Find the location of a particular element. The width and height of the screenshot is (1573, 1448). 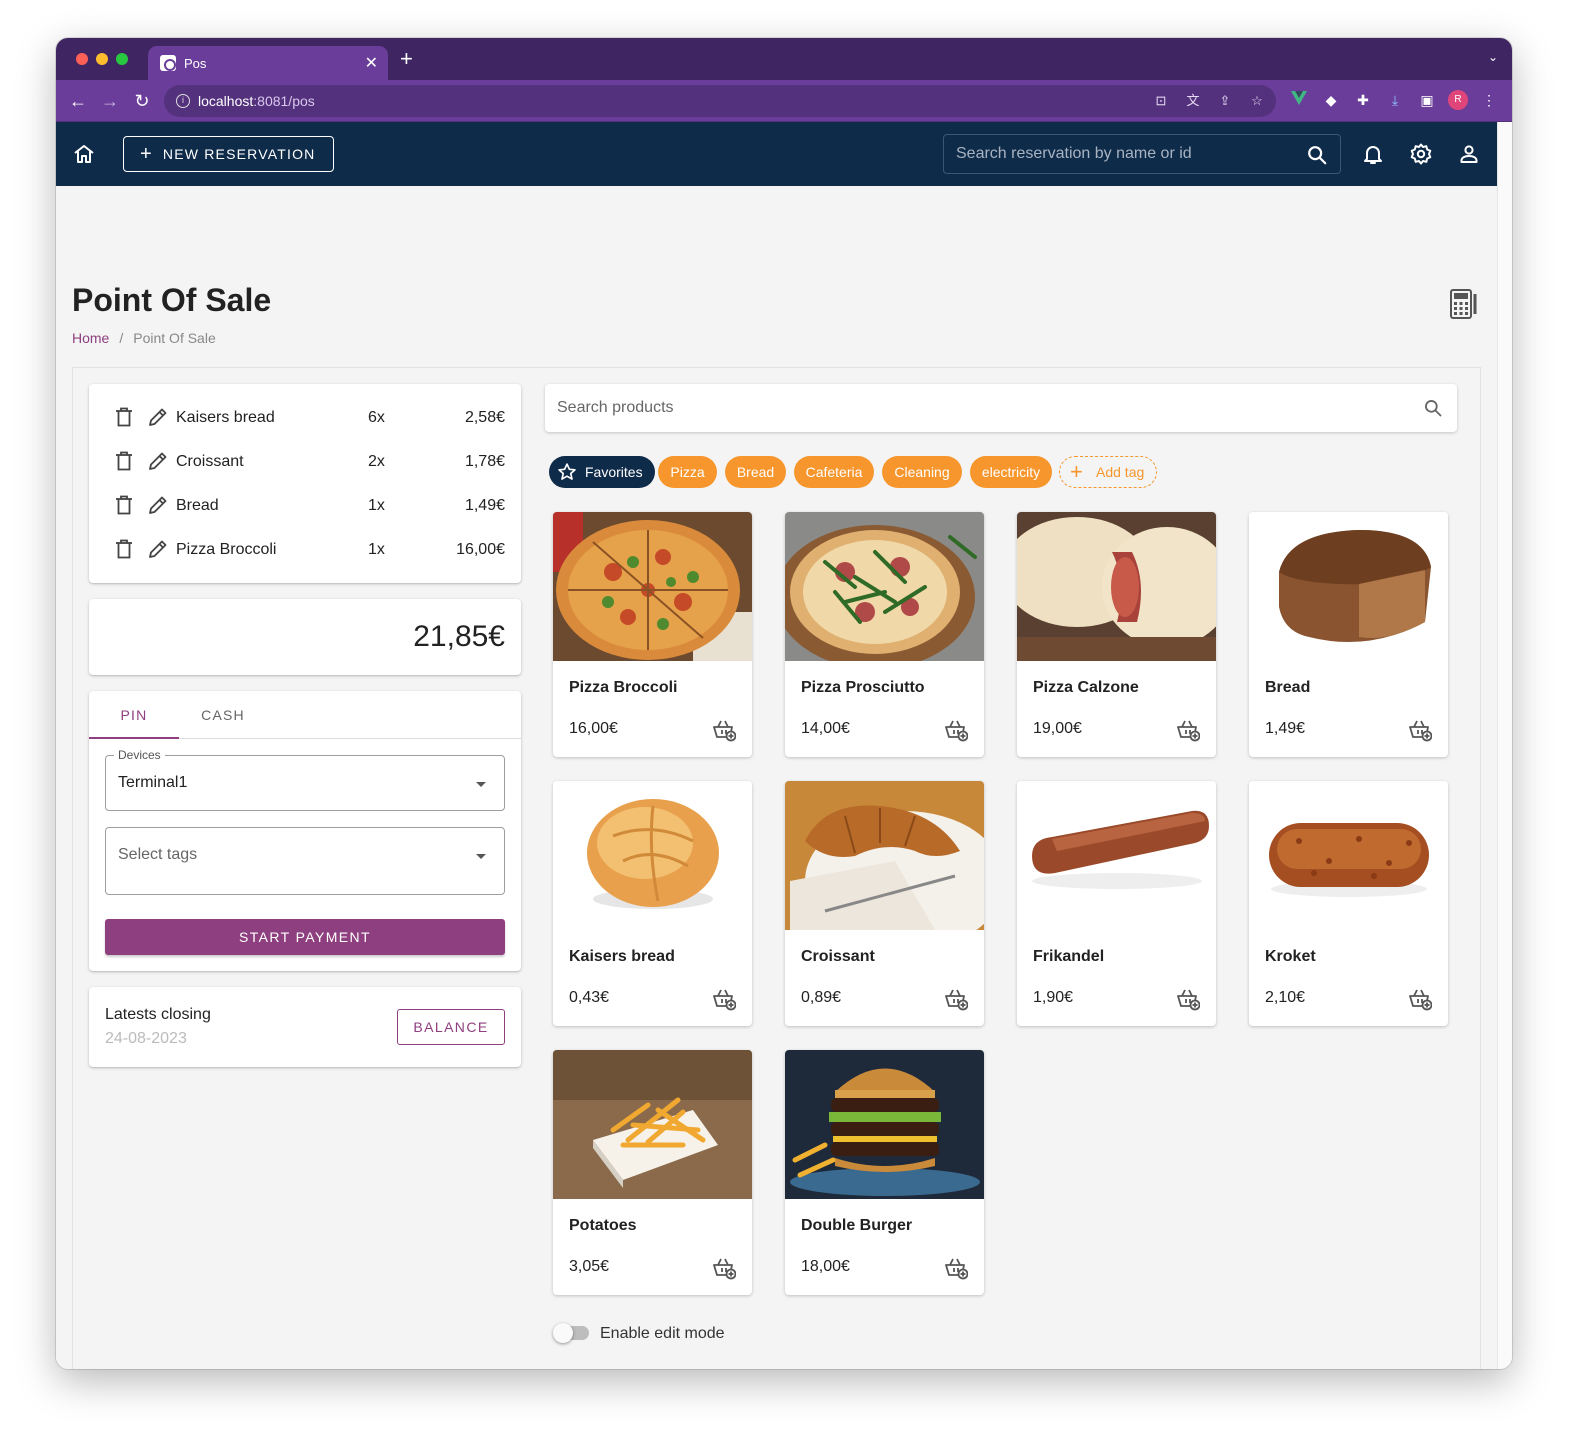

order-line-name: Croissant is located at coordinates (210, 461).